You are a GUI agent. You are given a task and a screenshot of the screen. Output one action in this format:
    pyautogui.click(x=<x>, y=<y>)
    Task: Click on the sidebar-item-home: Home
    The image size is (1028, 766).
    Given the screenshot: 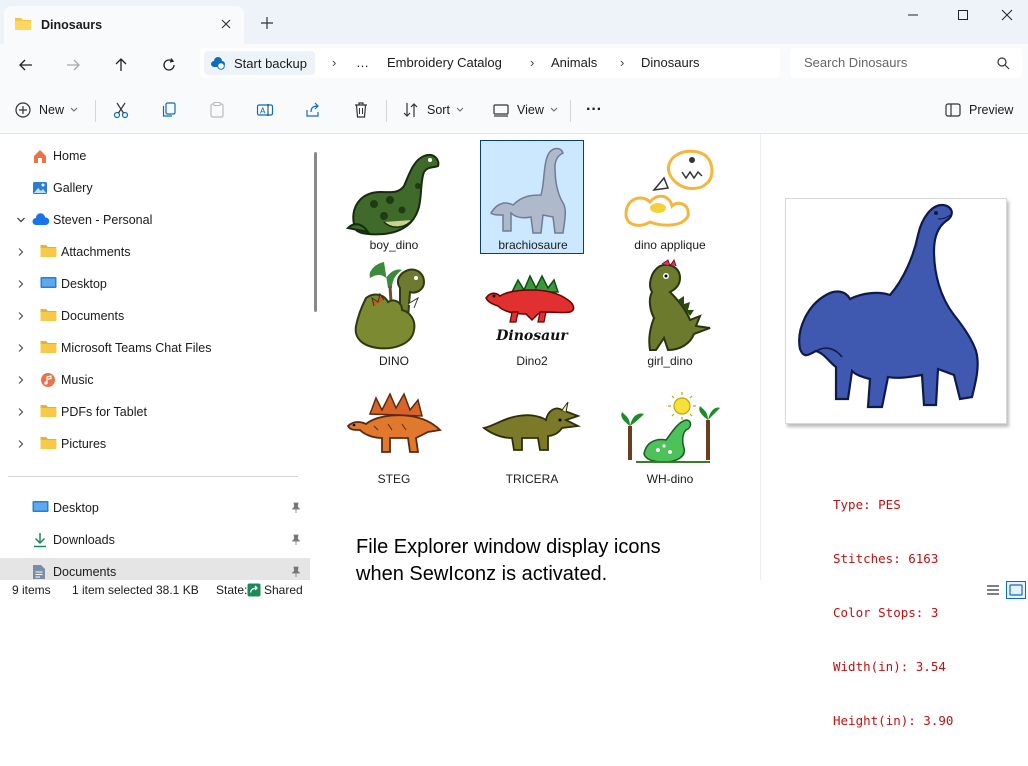 What is the action you would take?
    pyautogui.click(x=155, y=156)
    